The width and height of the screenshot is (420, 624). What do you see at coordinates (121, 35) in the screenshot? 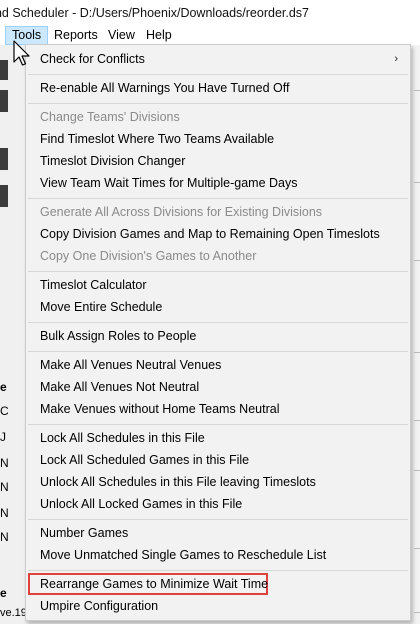
I see `menu-view: View` at bounding box center [121, 35].